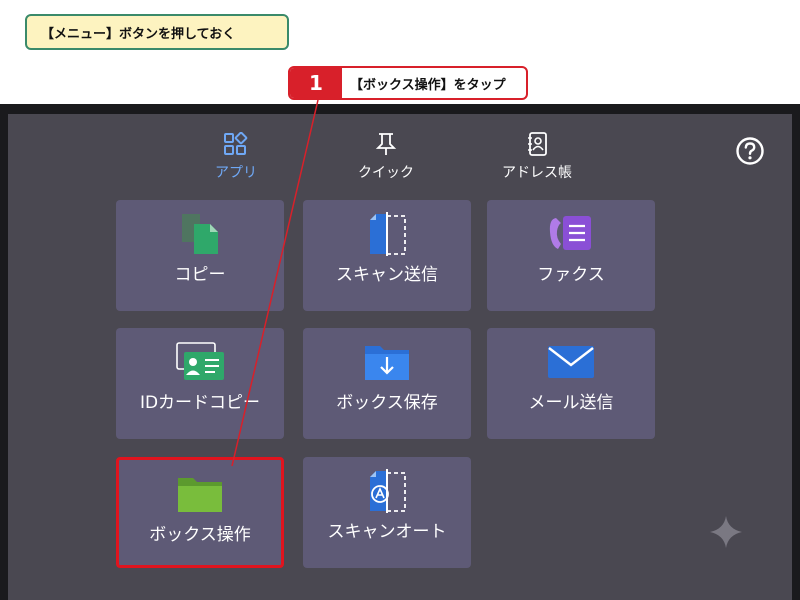 This screenshot has width=800, height=600. Describe the element at coordinates (537, 144) in the screenshot. I see `address-book-icon` at that location.